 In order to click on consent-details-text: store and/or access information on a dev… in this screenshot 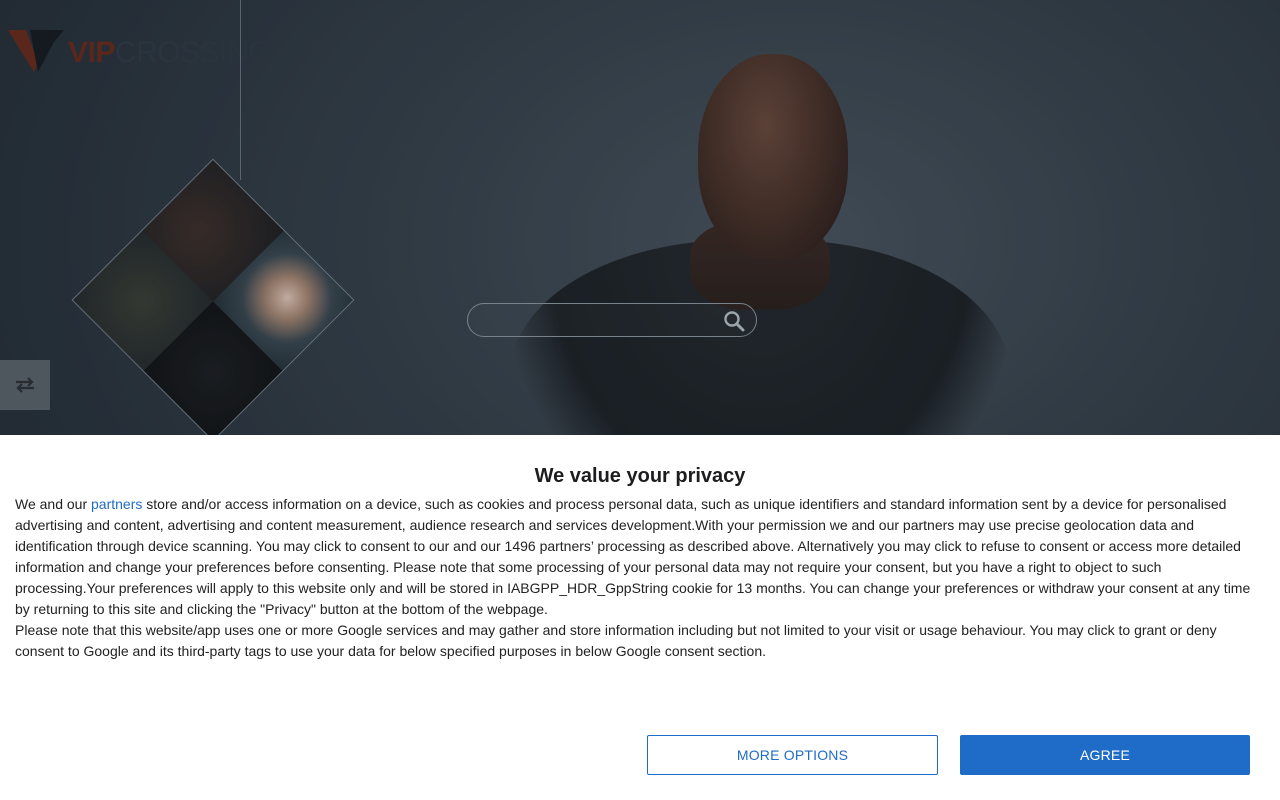, I will do `click(633, 556)`.